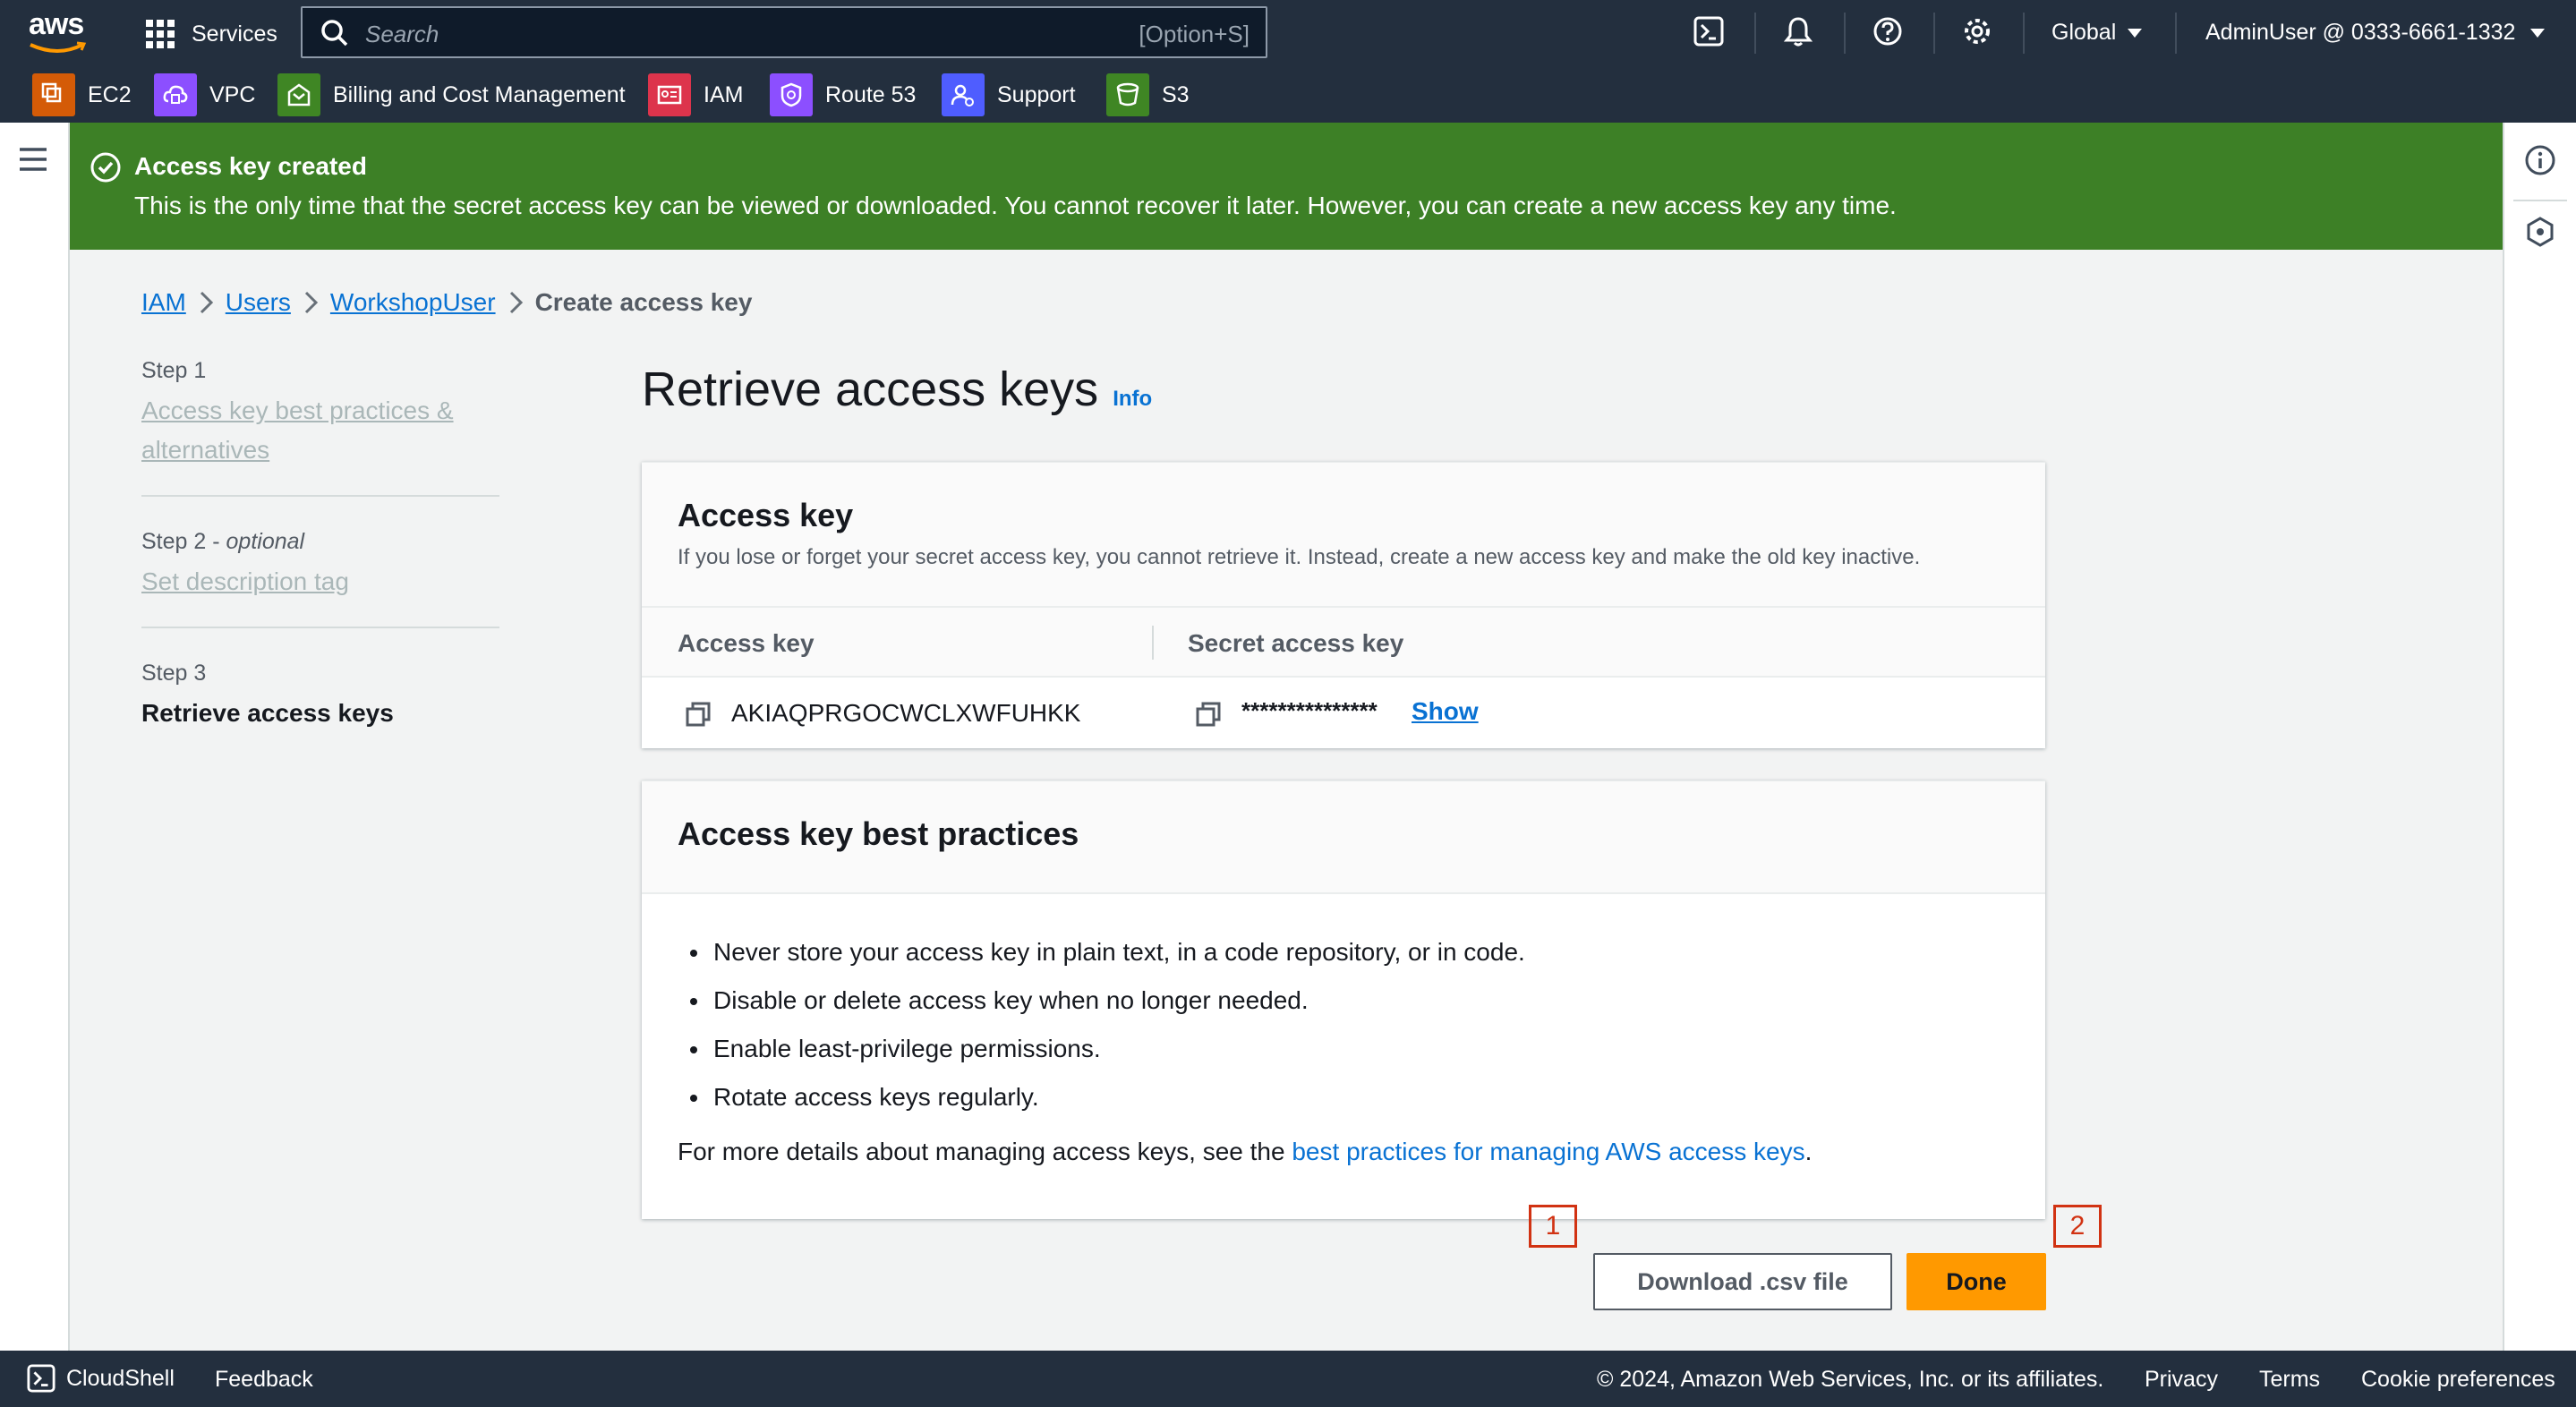 Image resolution: width=2576 pixels, height=1407 pixels. I want to click on step-optional: optional, so click(265, 541).